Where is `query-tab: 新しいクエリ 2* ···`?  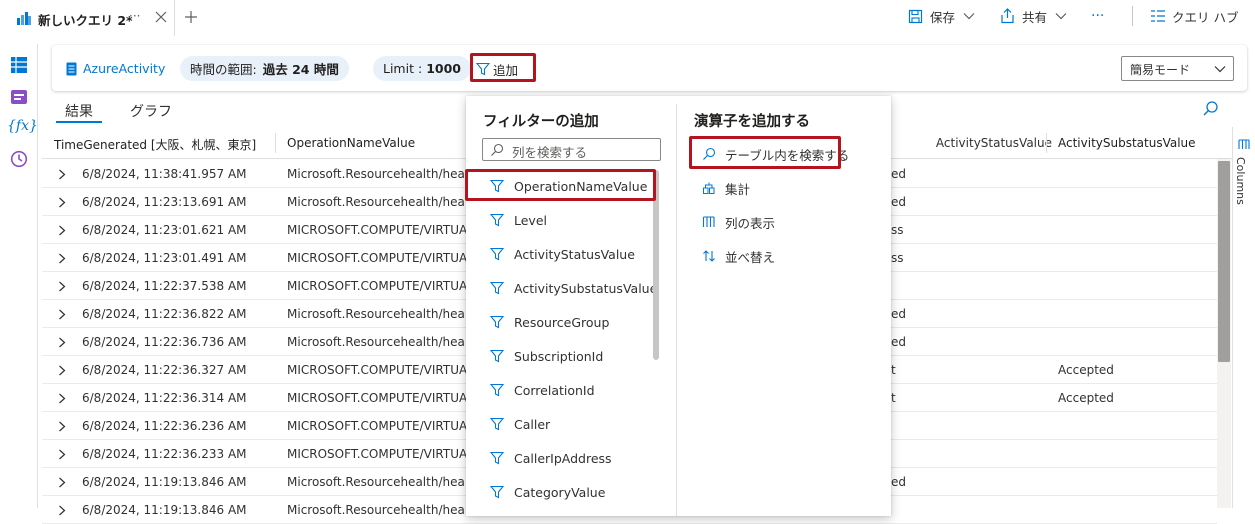
query-tab: 新しいクエリ 2* ··· is located at coordinates (91, 18).